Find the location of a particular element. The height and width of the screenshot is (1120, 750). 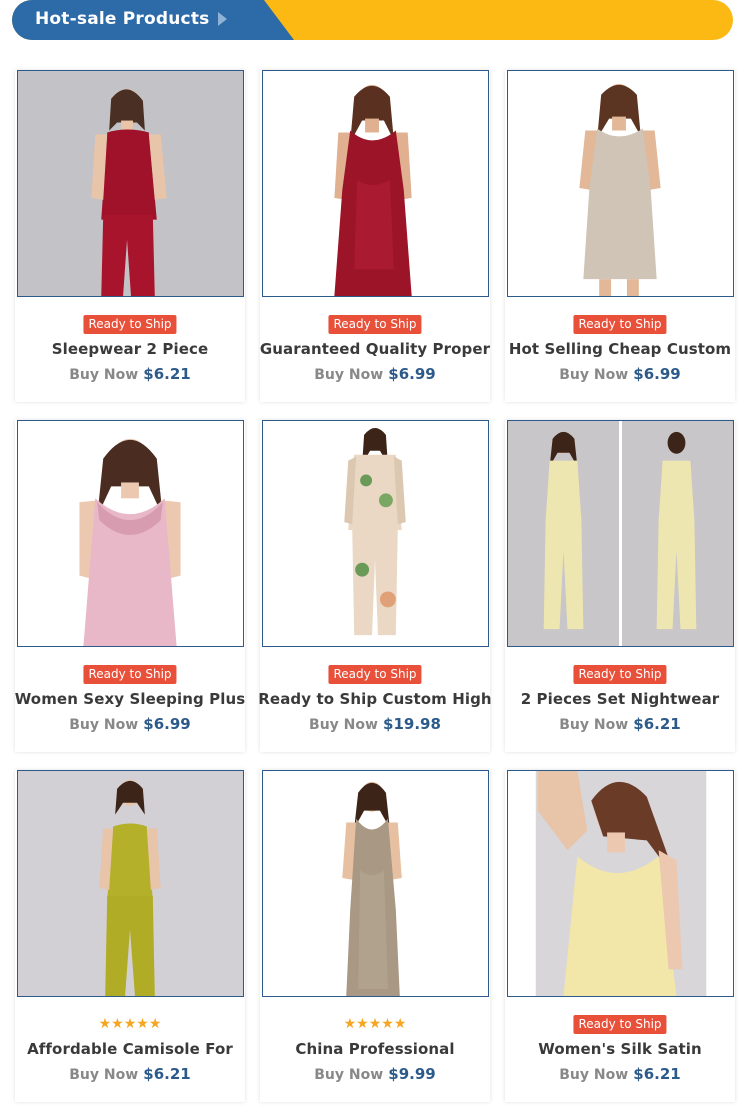

product-price: $9.99 is located at coordinates (412, 1074).